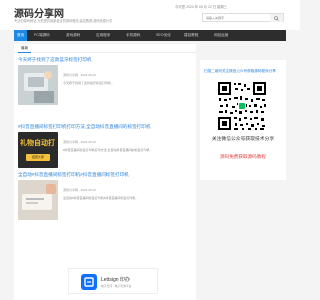 The height and width of the screenshot is (300, 320). I want to click on lettsign-logo-icon, so click(89, 282).